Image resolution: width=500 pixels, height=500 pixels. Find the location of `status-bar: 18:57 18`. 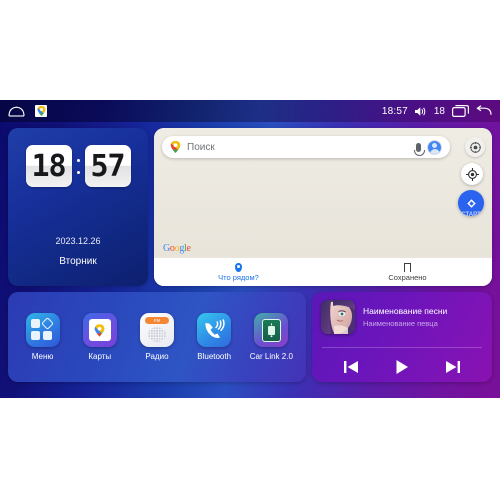

status-bar: 18:57 18 is located at coordinates (250, 111).